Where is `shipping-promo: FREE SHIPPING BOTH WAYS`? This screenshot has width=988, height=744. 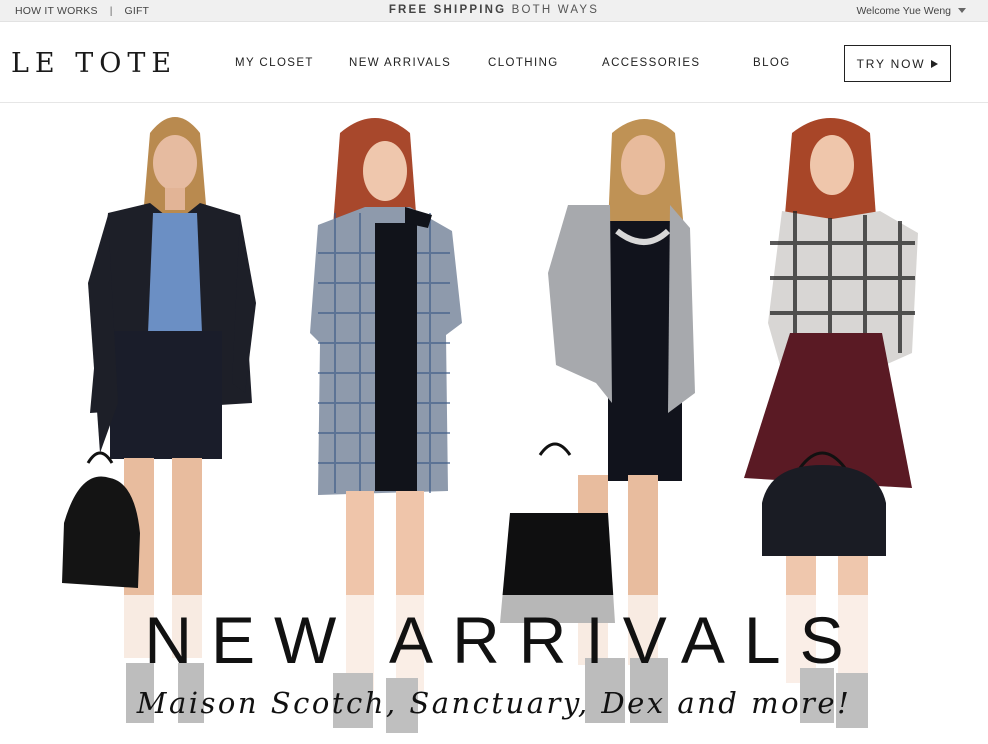 shipping-promo: FREE SHIPPING BOTH WAYS is located at coordinates (494, 10).